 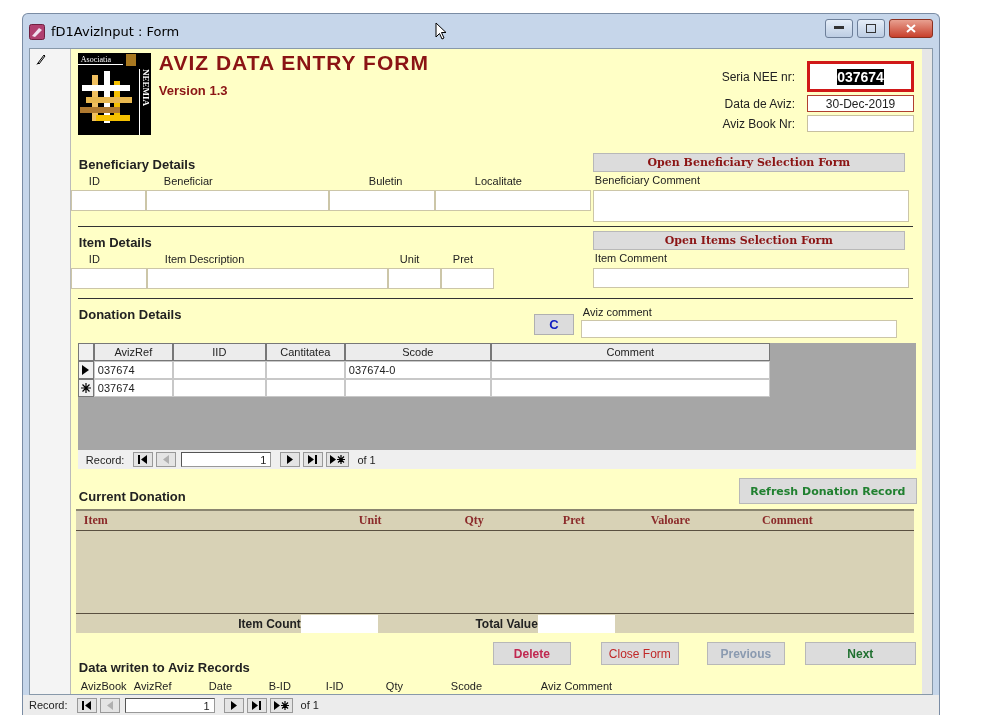 What do you see at coordinates (647, 180) in the screenshot?
I see `field-label: Beneficiary Comment` at bounding box center [647, 180].